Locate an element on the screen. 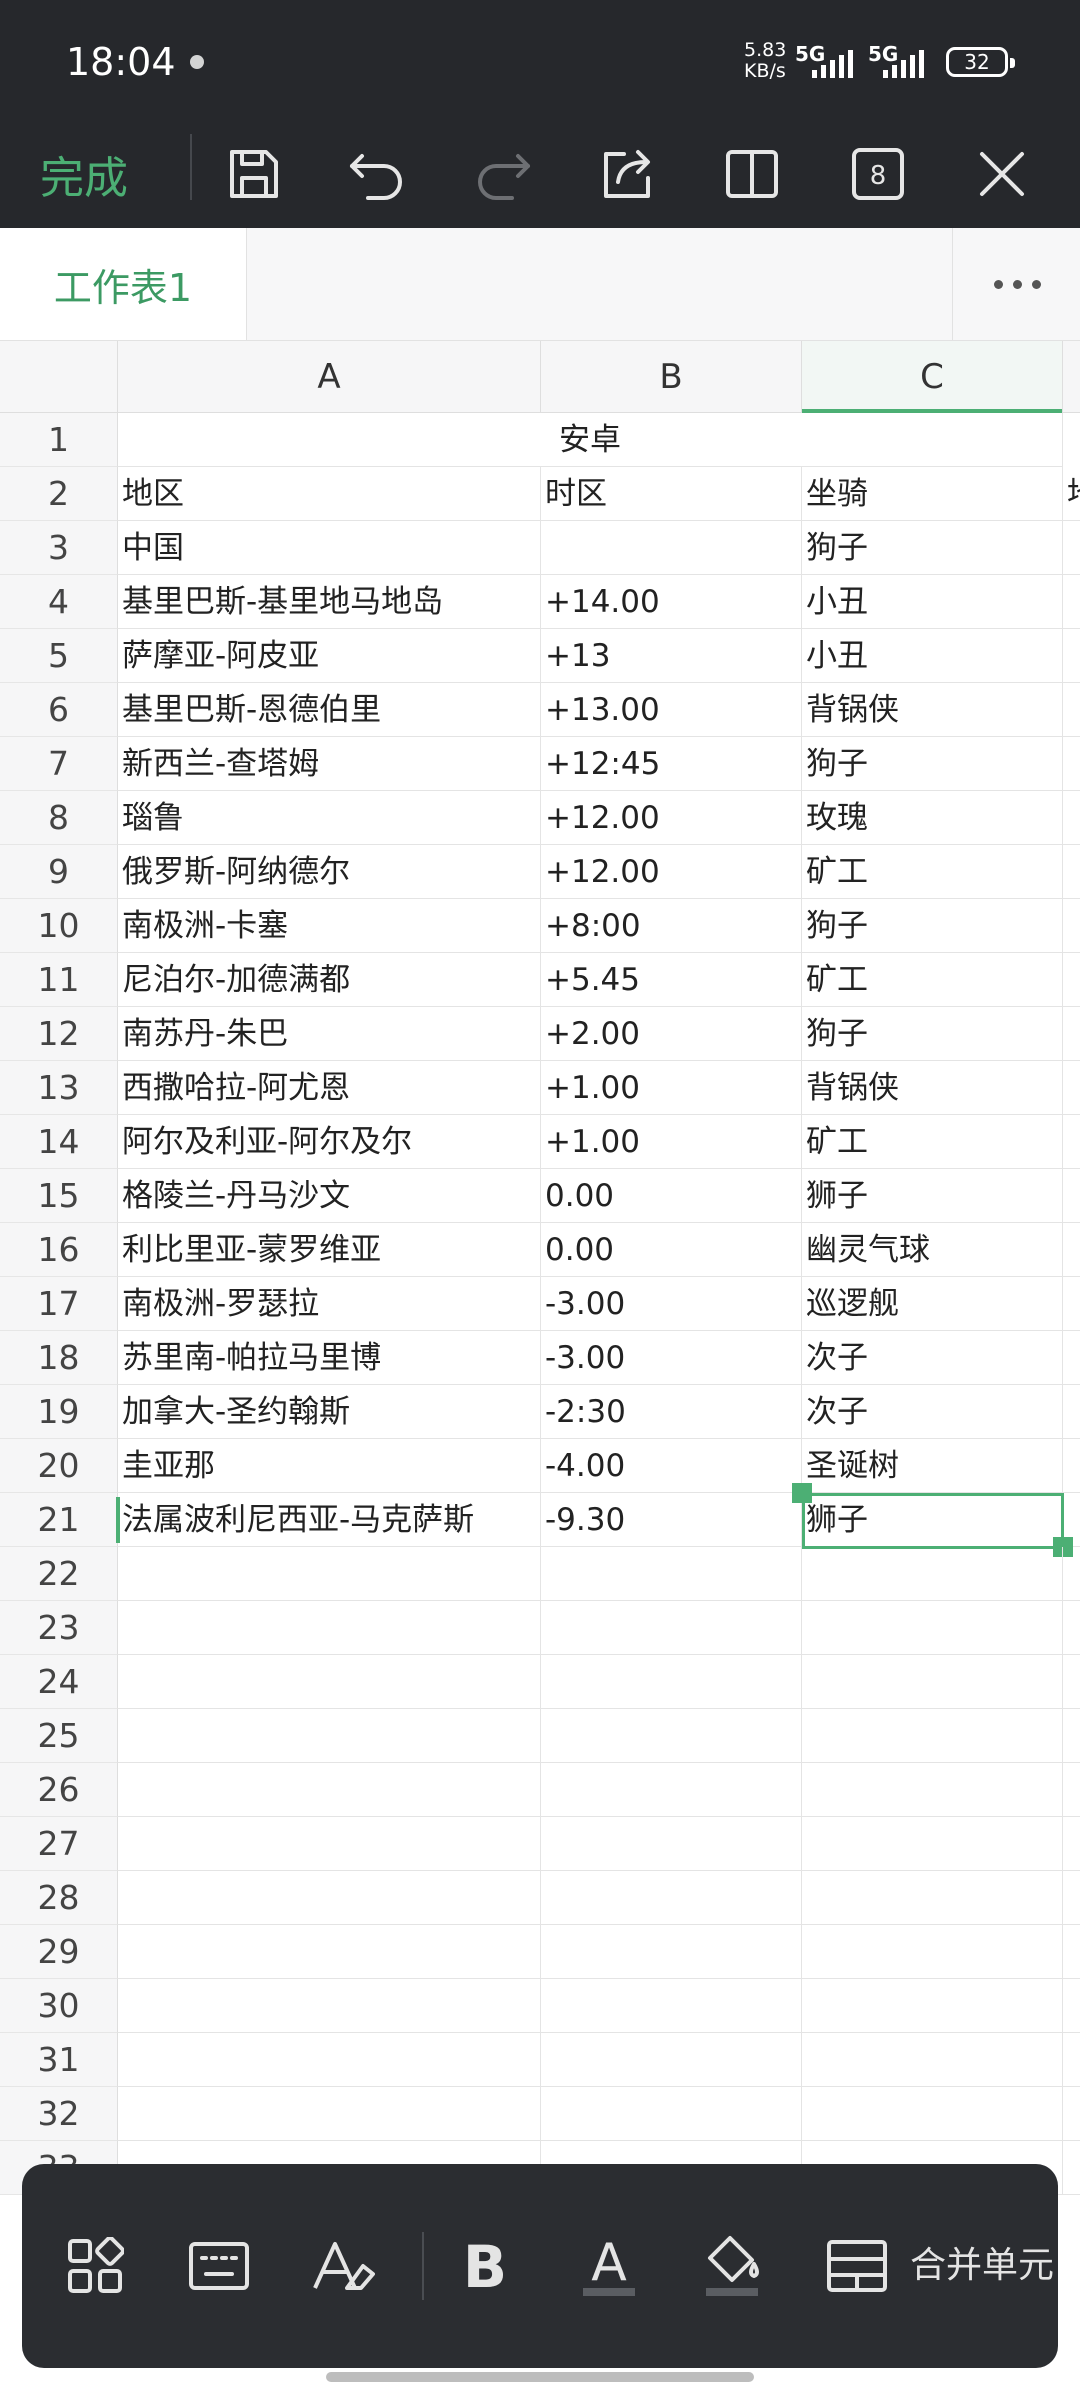  cell-a: 法属波利尼西亚-马克萨斯 is located at coordinates (329, 1520).